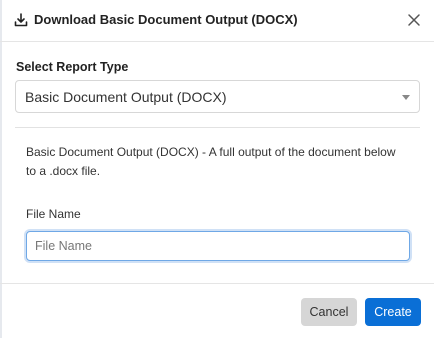 This screenshot has width=434, height=338. What do you see at coordinates (393, 312) in the screenshot?
I see `create-button: Create` at bounding box center [393, 312].